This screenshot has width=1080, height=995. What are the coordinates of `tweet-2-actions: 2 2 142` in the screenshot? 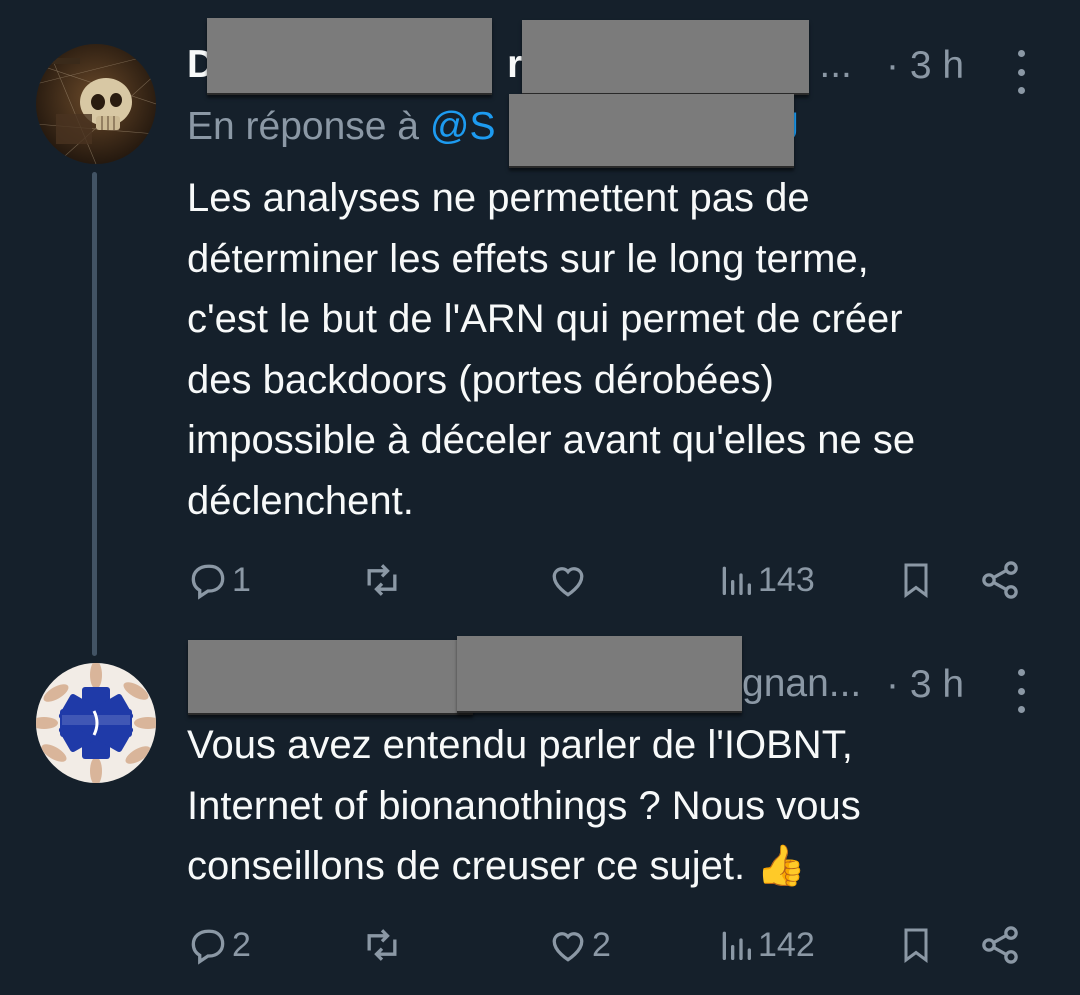 It's located at (606, 945).